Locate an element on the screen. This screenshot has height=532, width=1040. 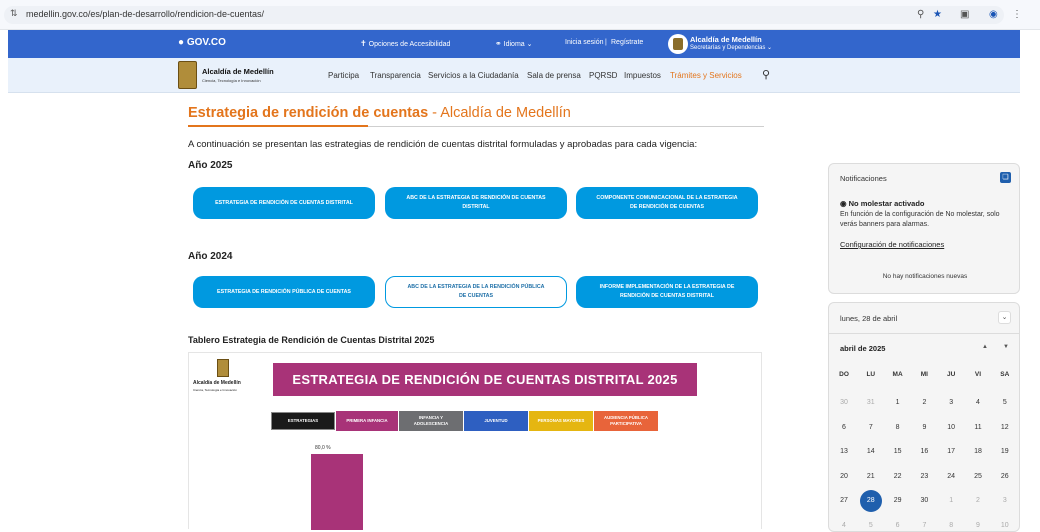
menu-kebab-icon: ⋮ is located at coordinates (1017, 15).